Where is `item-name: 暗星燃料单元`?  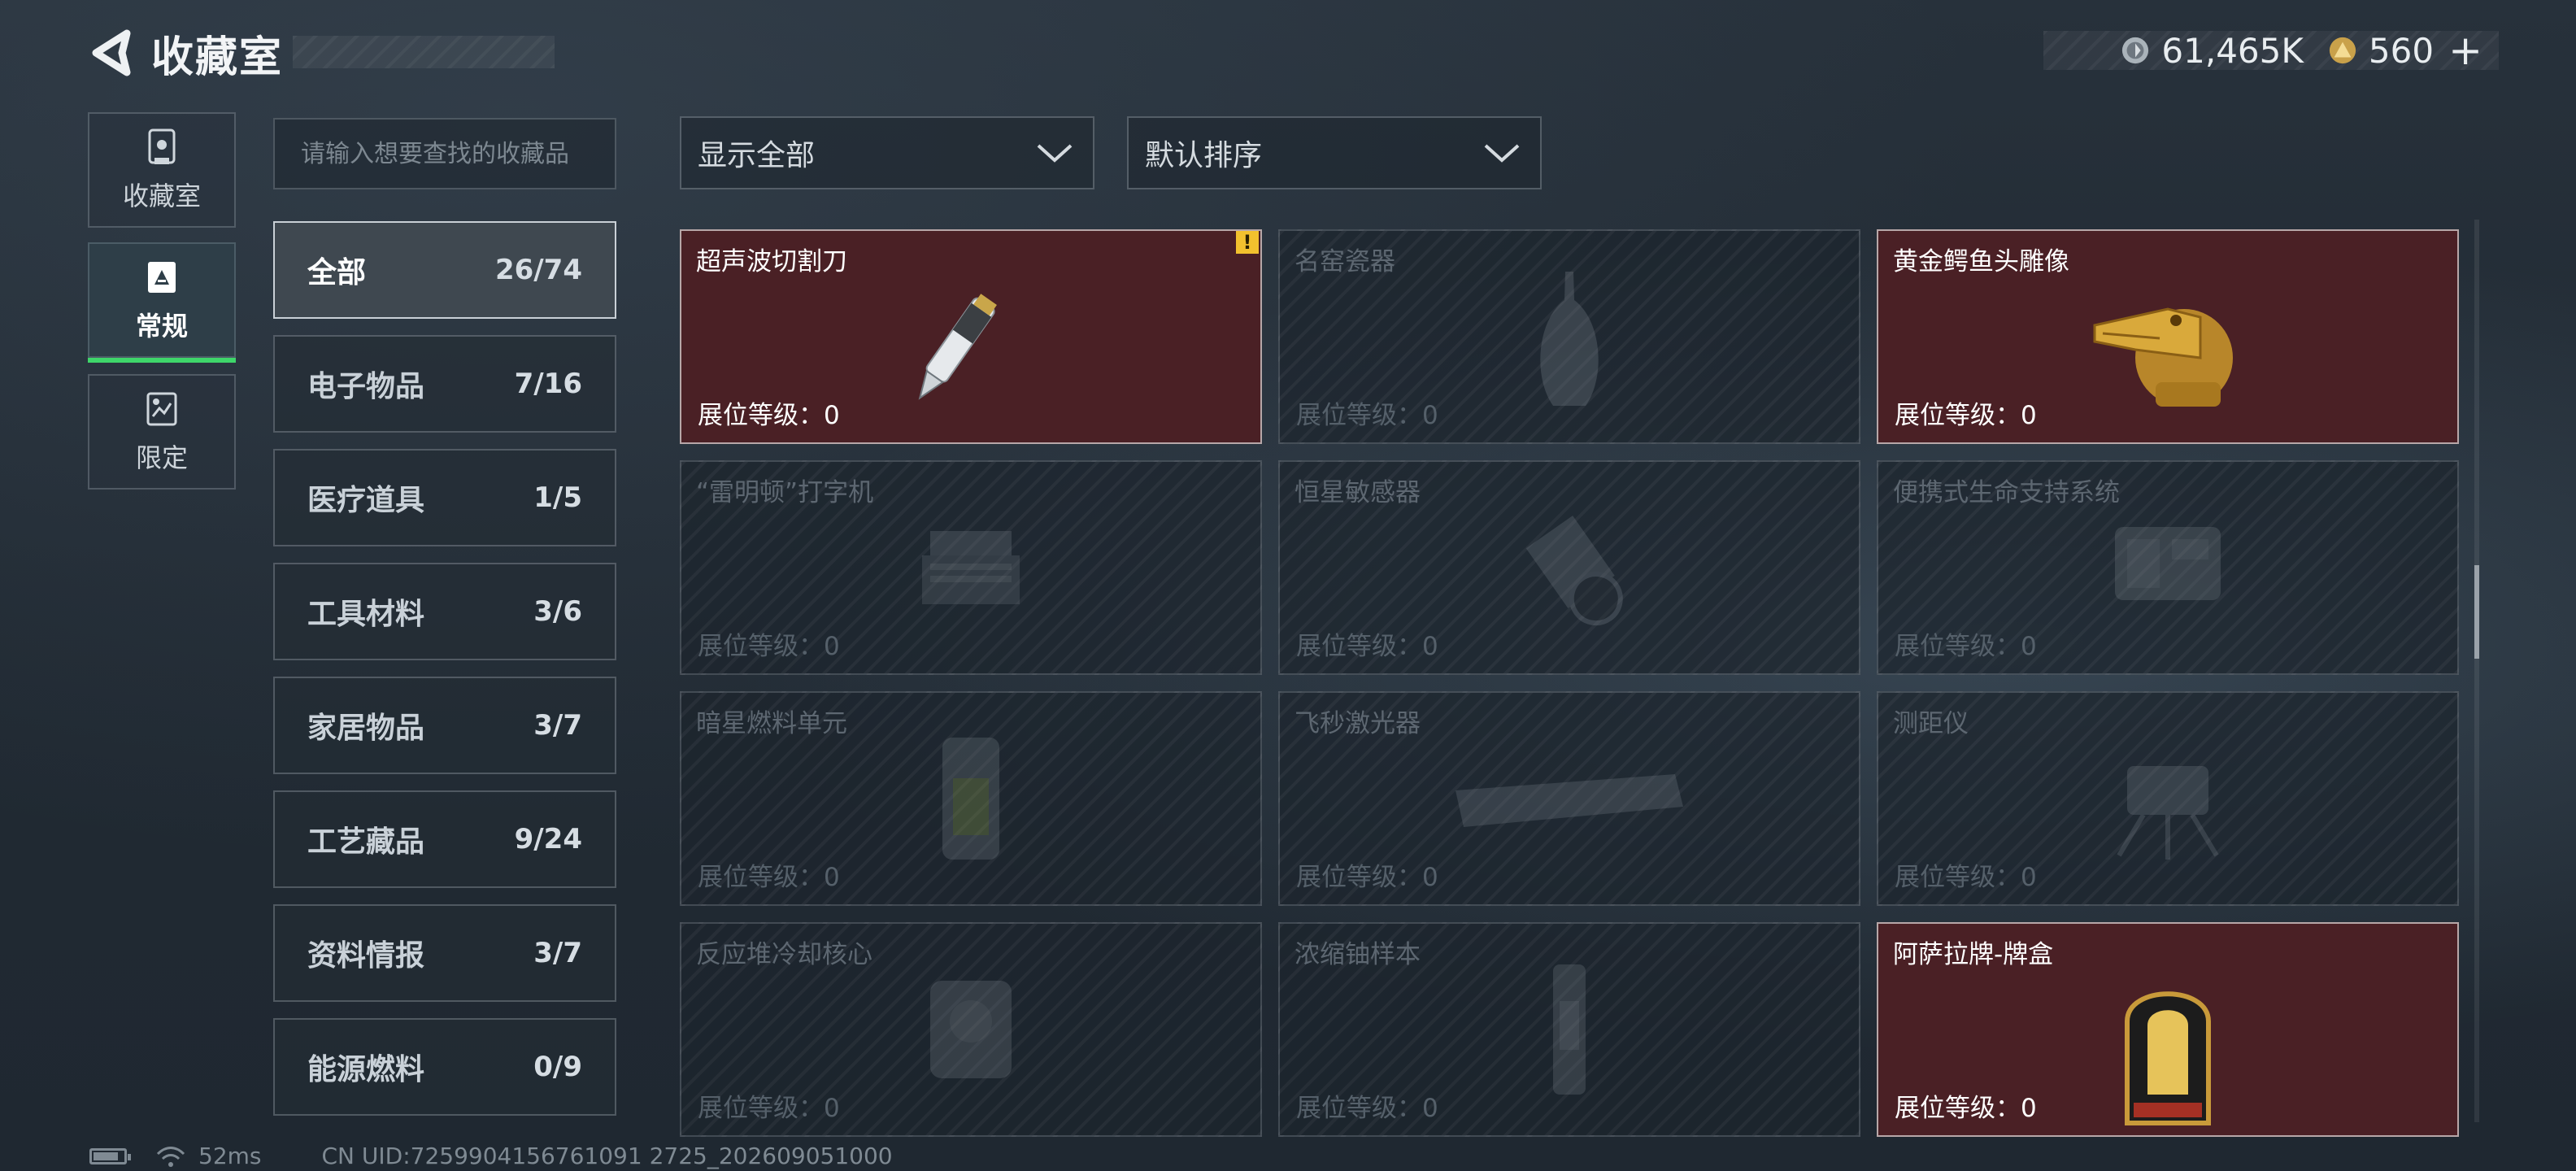
item-name: 暗星燃料单元 is located at coordinates (772, 723).